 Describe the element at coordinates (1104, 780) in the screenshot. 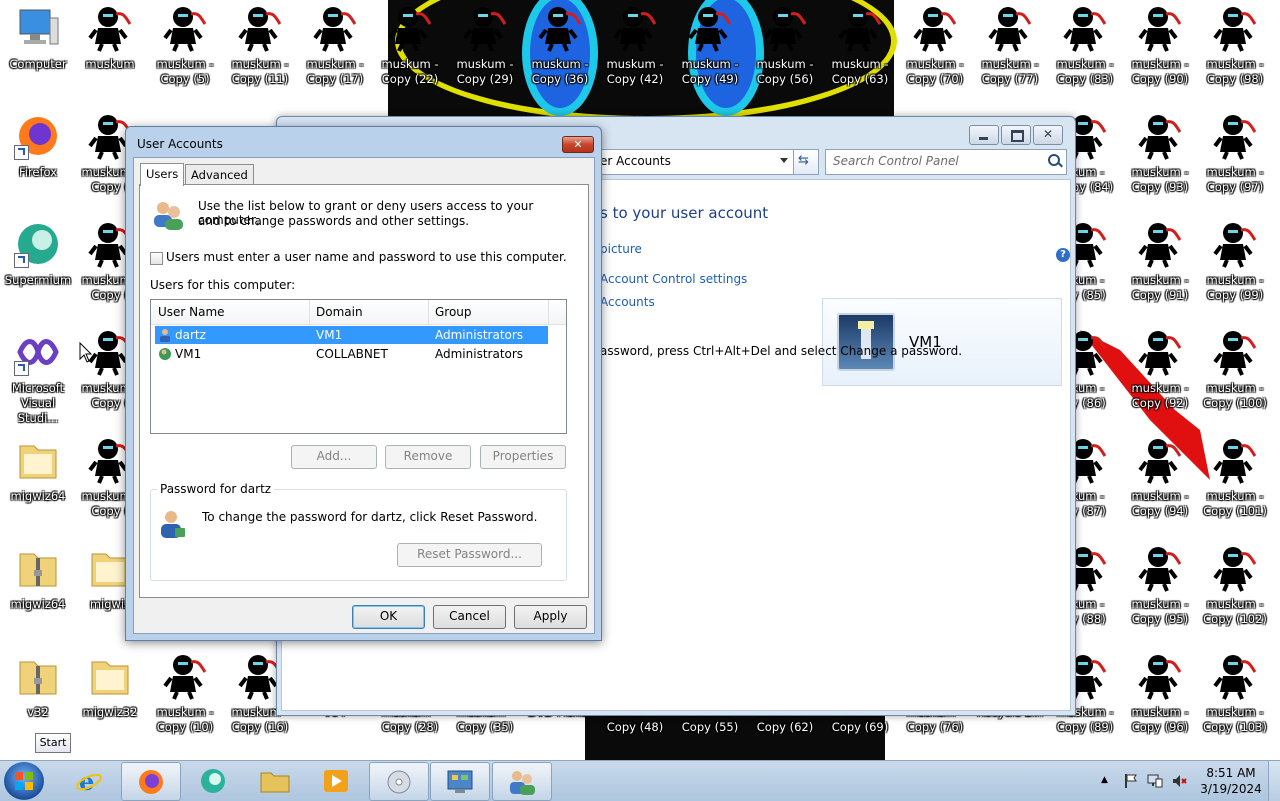

I see `tray-expand-icon: ▲` at that location.